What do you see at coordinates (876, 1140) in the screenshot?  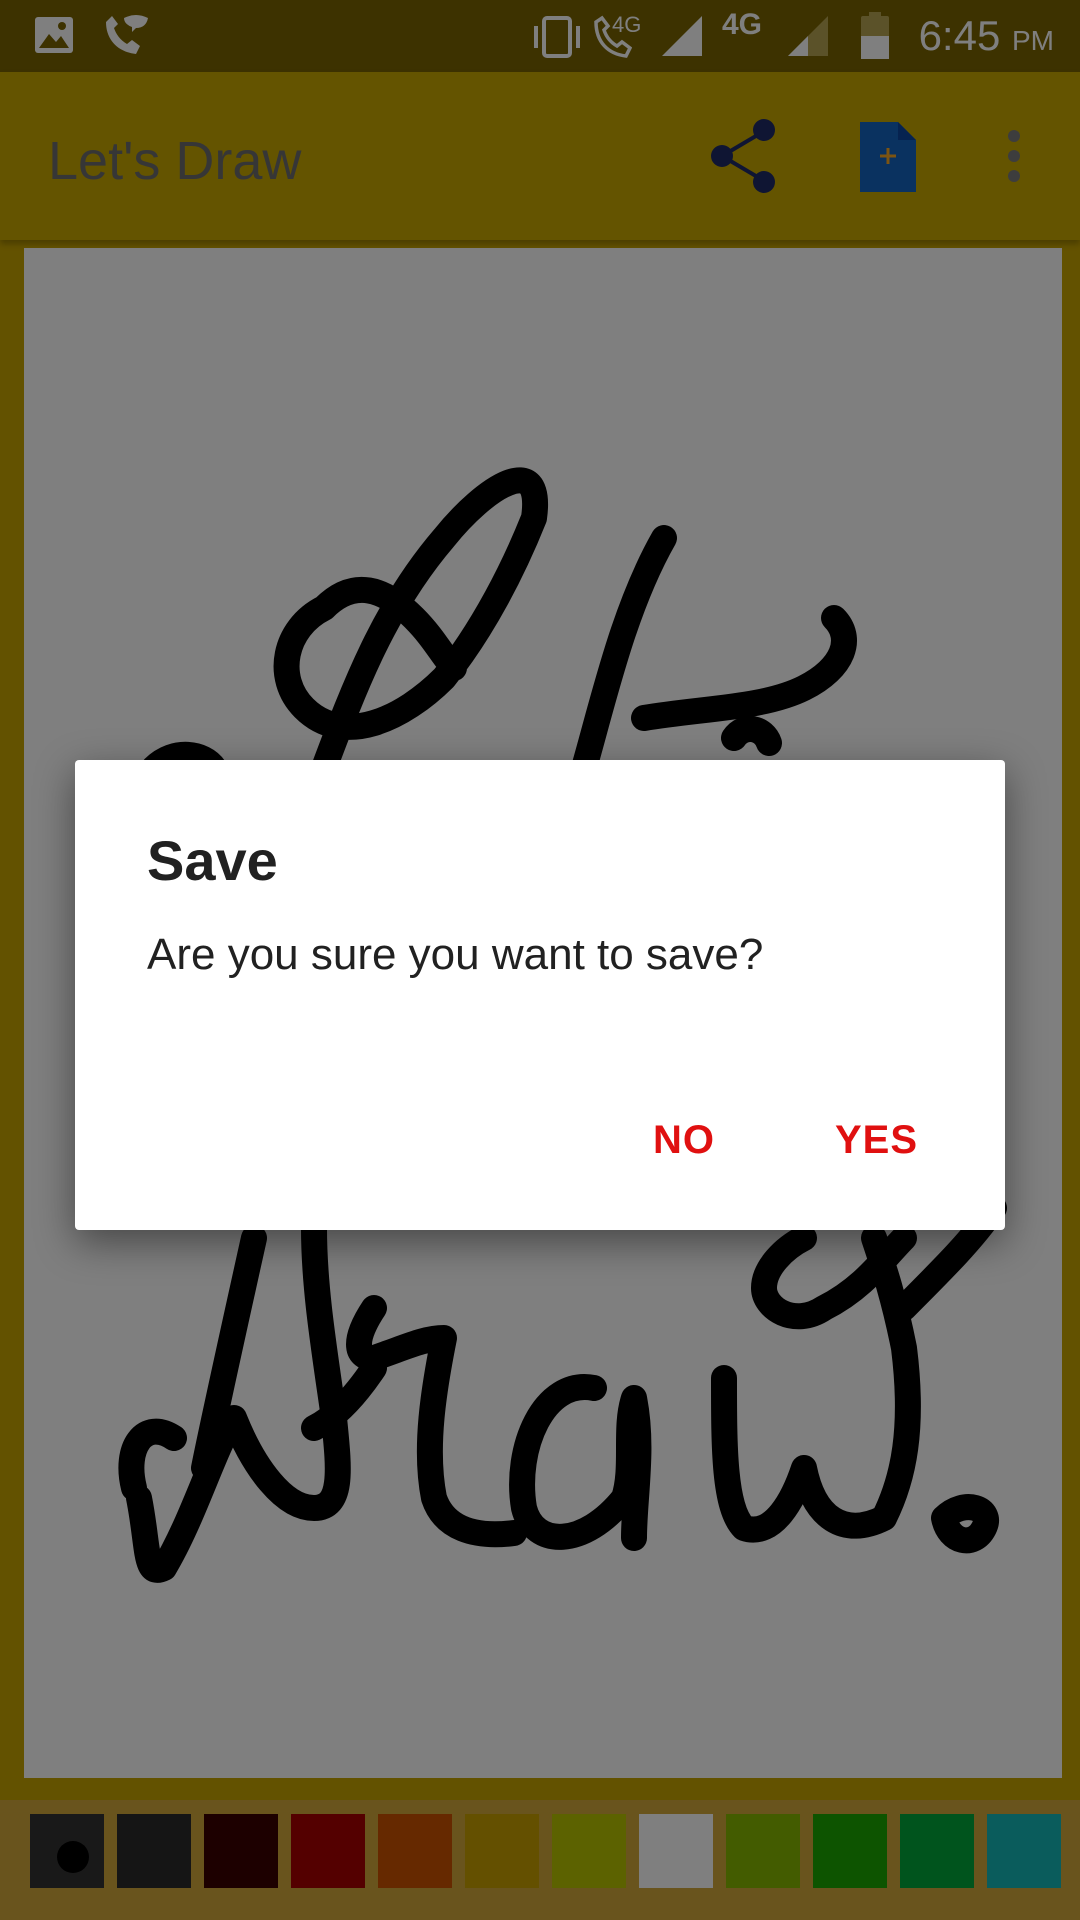 I see `yes-button: YES` at bounding box center [876, 1140].